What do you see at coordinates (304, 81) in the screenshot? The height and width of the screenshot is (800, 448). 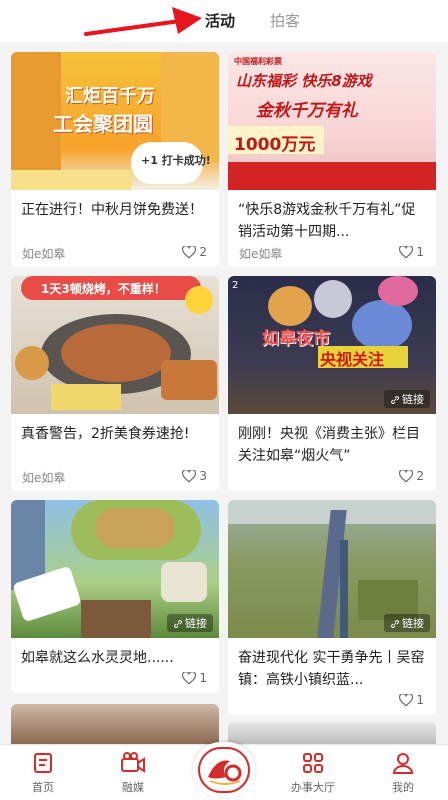 I see `overlay-title: 山东福彩 快乐8游戏` at bounding box center [304, 81].